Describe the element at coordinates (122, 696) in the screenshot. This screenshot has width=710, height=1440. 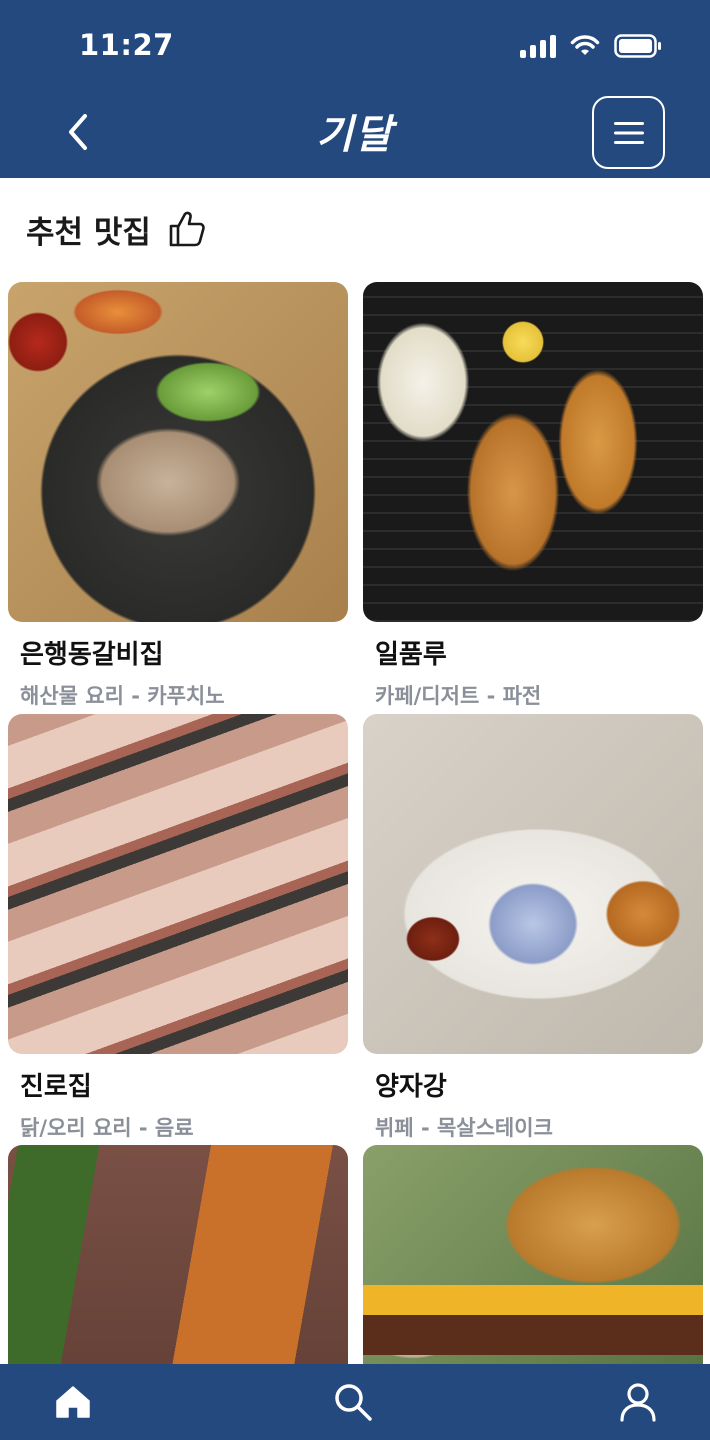
I see `restaurant-category: 해산물 요리 - 카푸치노` at that location.